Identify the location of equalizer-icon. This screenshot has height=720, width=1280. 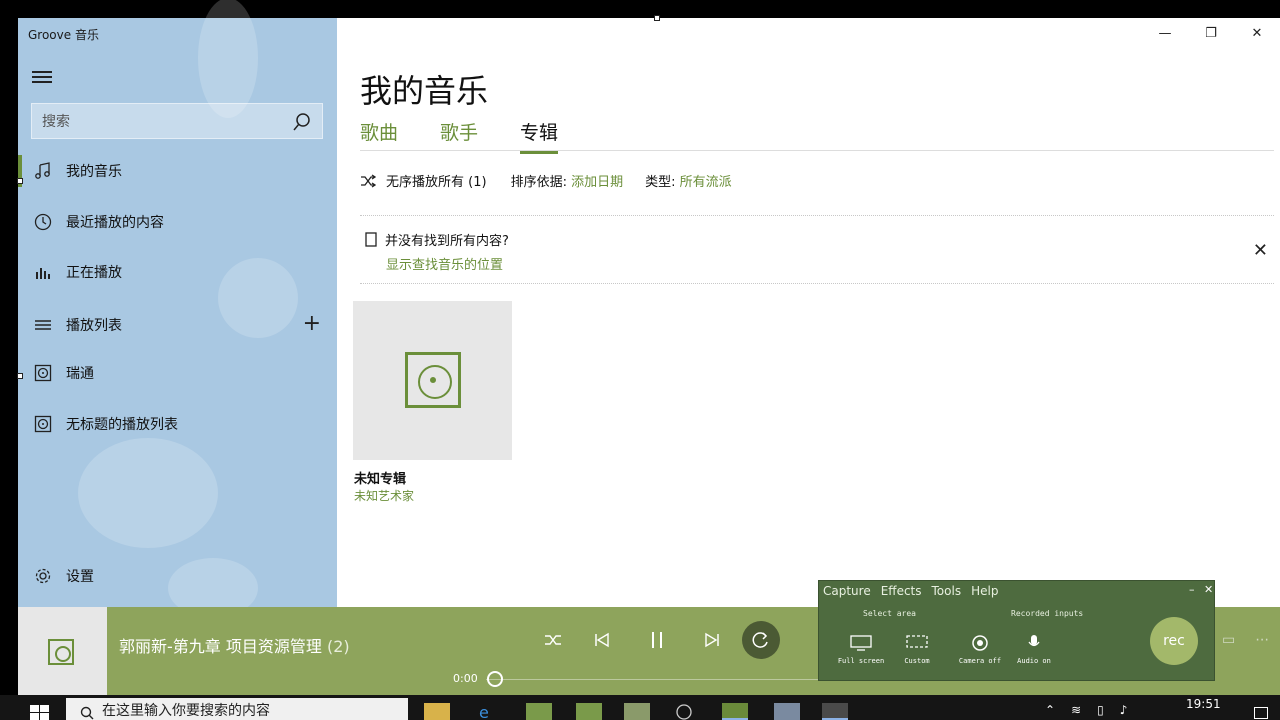
(43, 272).